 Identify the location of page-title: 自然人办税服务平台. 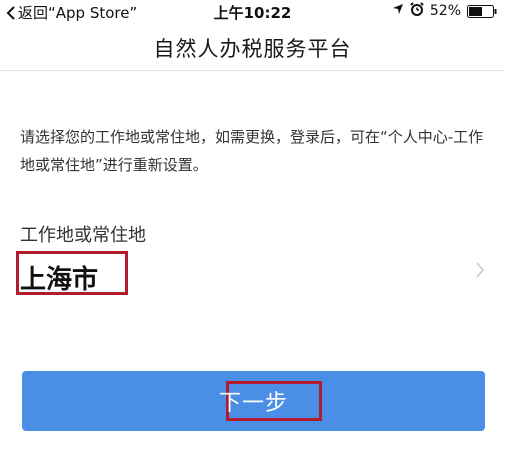
(252, 49).